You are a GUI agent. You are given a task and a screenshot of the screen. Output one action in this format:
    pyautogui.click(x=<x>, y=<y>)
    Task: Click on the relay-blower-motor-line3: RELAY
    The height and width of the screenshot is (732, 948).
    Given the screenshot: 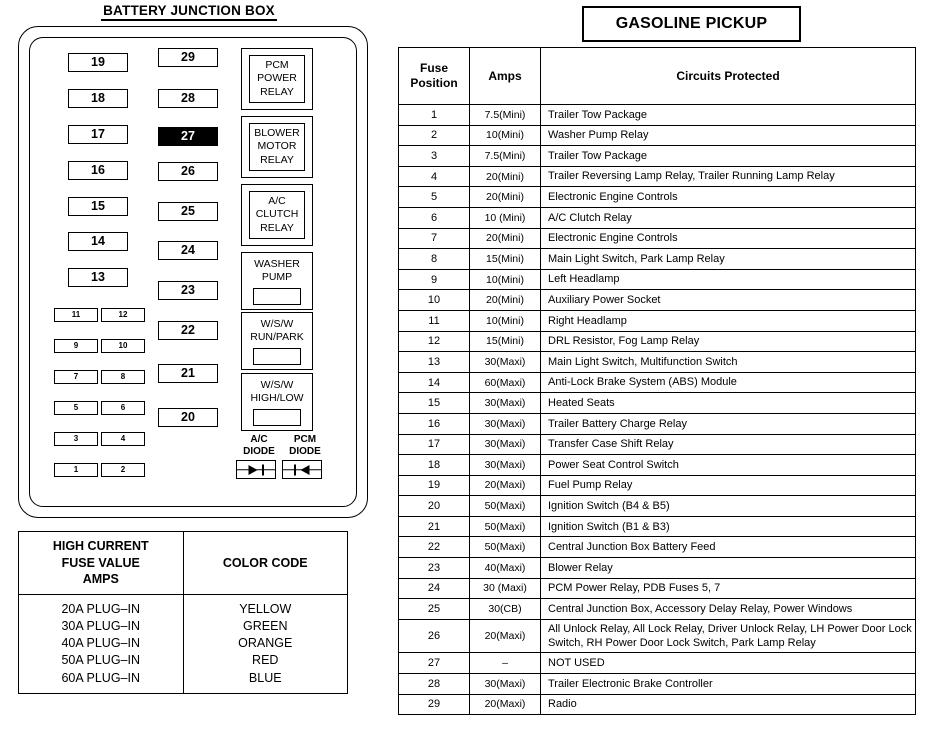 What is the action you would take?
    pyautogui.click(x=277, y=159)
    